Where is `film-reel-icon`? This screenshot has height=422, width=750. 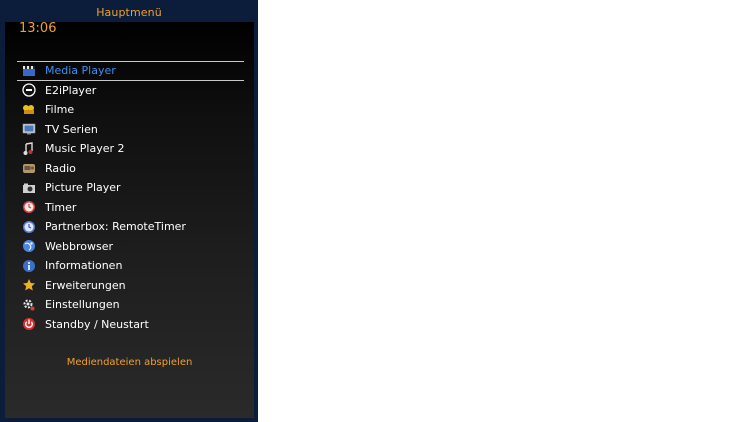
film-reel-icon is located at coordinates (29, 110).